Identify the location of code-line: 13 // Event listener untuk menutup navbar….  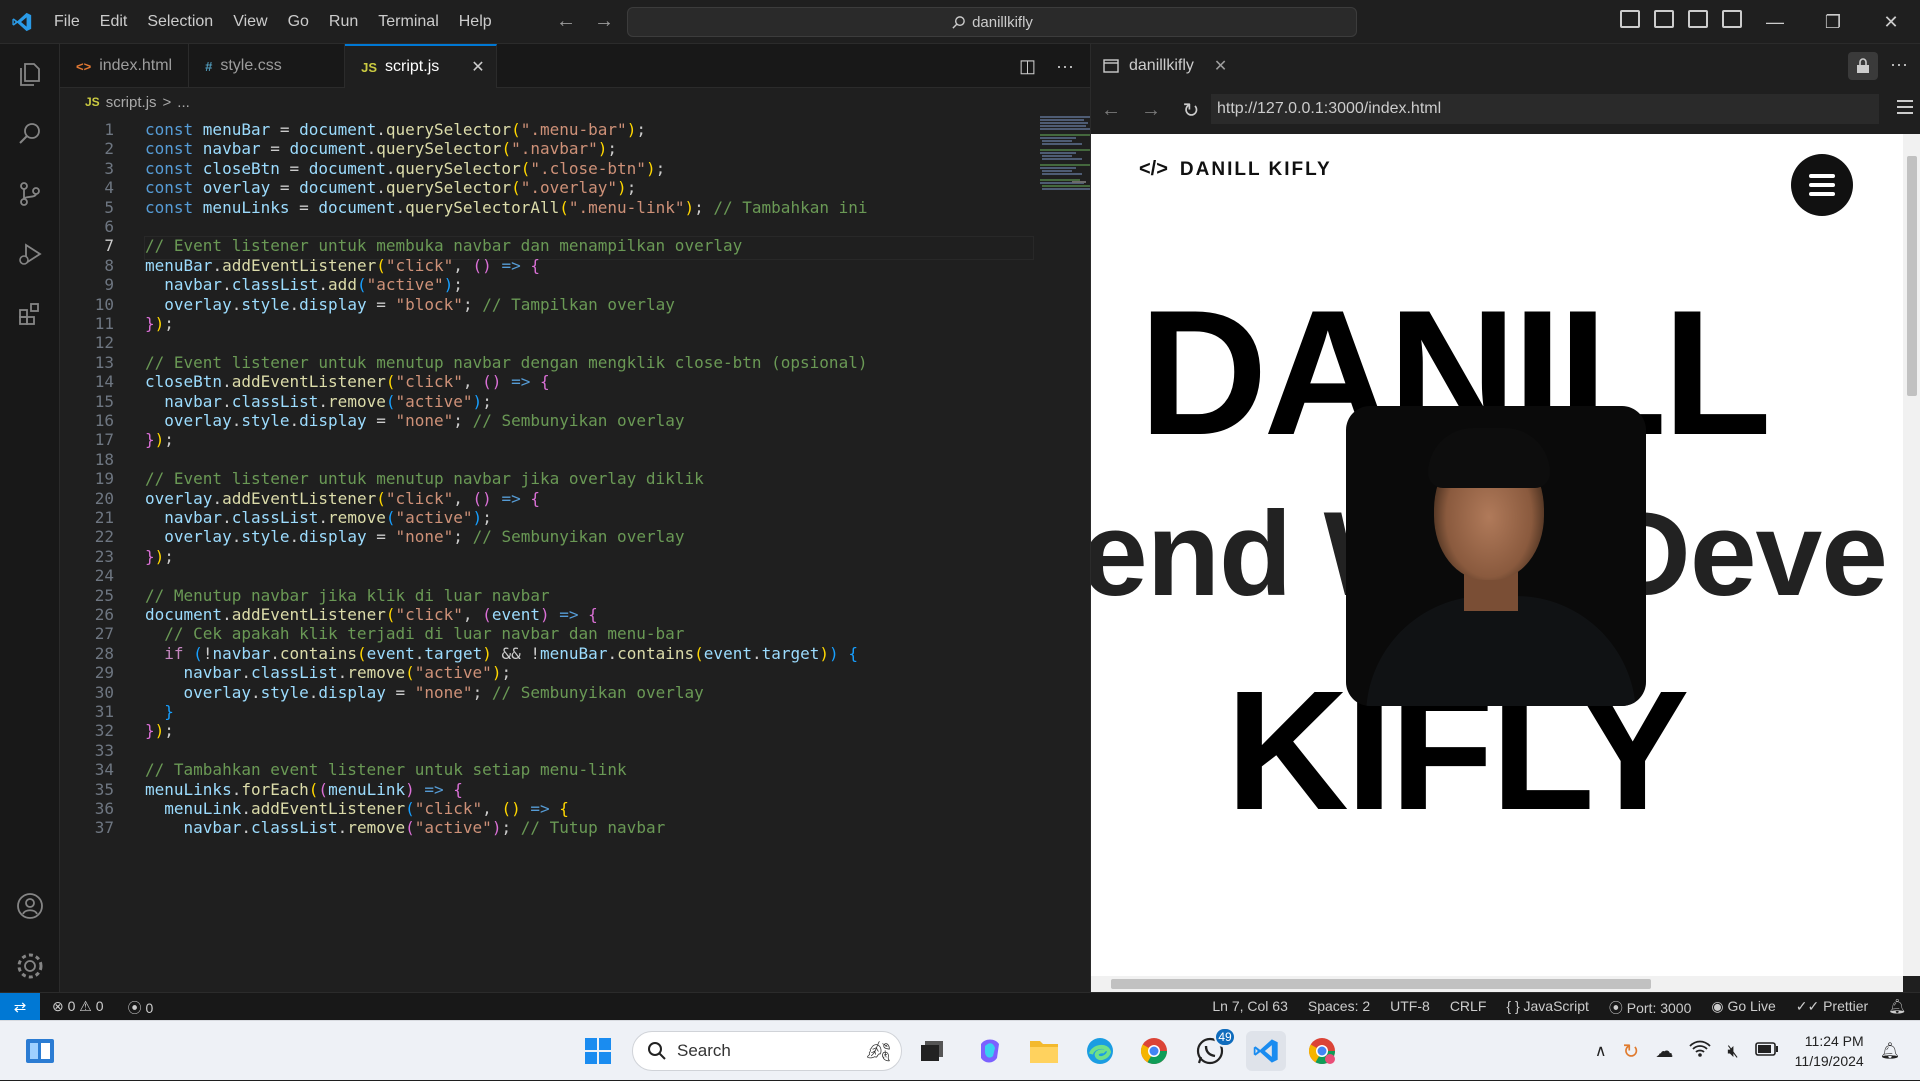
(520, 363).